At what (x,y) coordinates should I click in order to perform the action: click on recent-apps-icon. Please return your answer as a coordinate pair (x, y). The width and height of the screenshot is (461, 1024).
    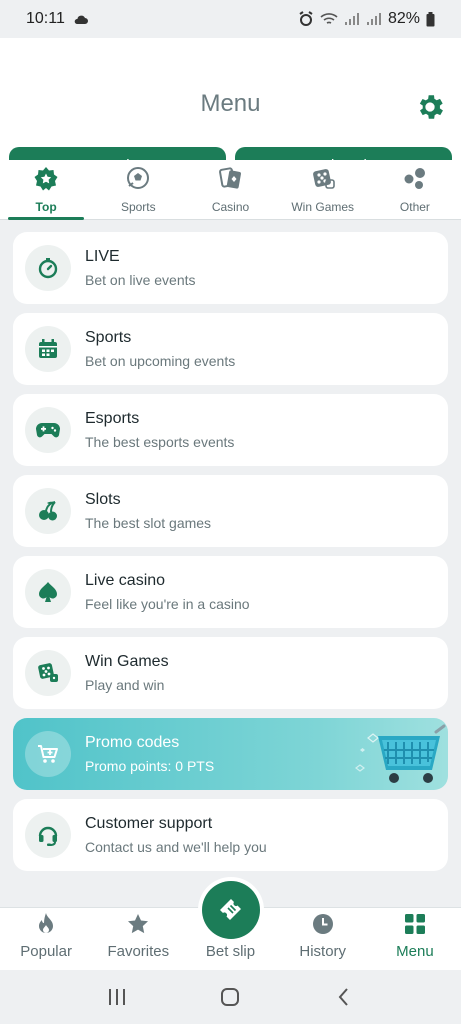
    Looking at the image, I should click on (117, 997).